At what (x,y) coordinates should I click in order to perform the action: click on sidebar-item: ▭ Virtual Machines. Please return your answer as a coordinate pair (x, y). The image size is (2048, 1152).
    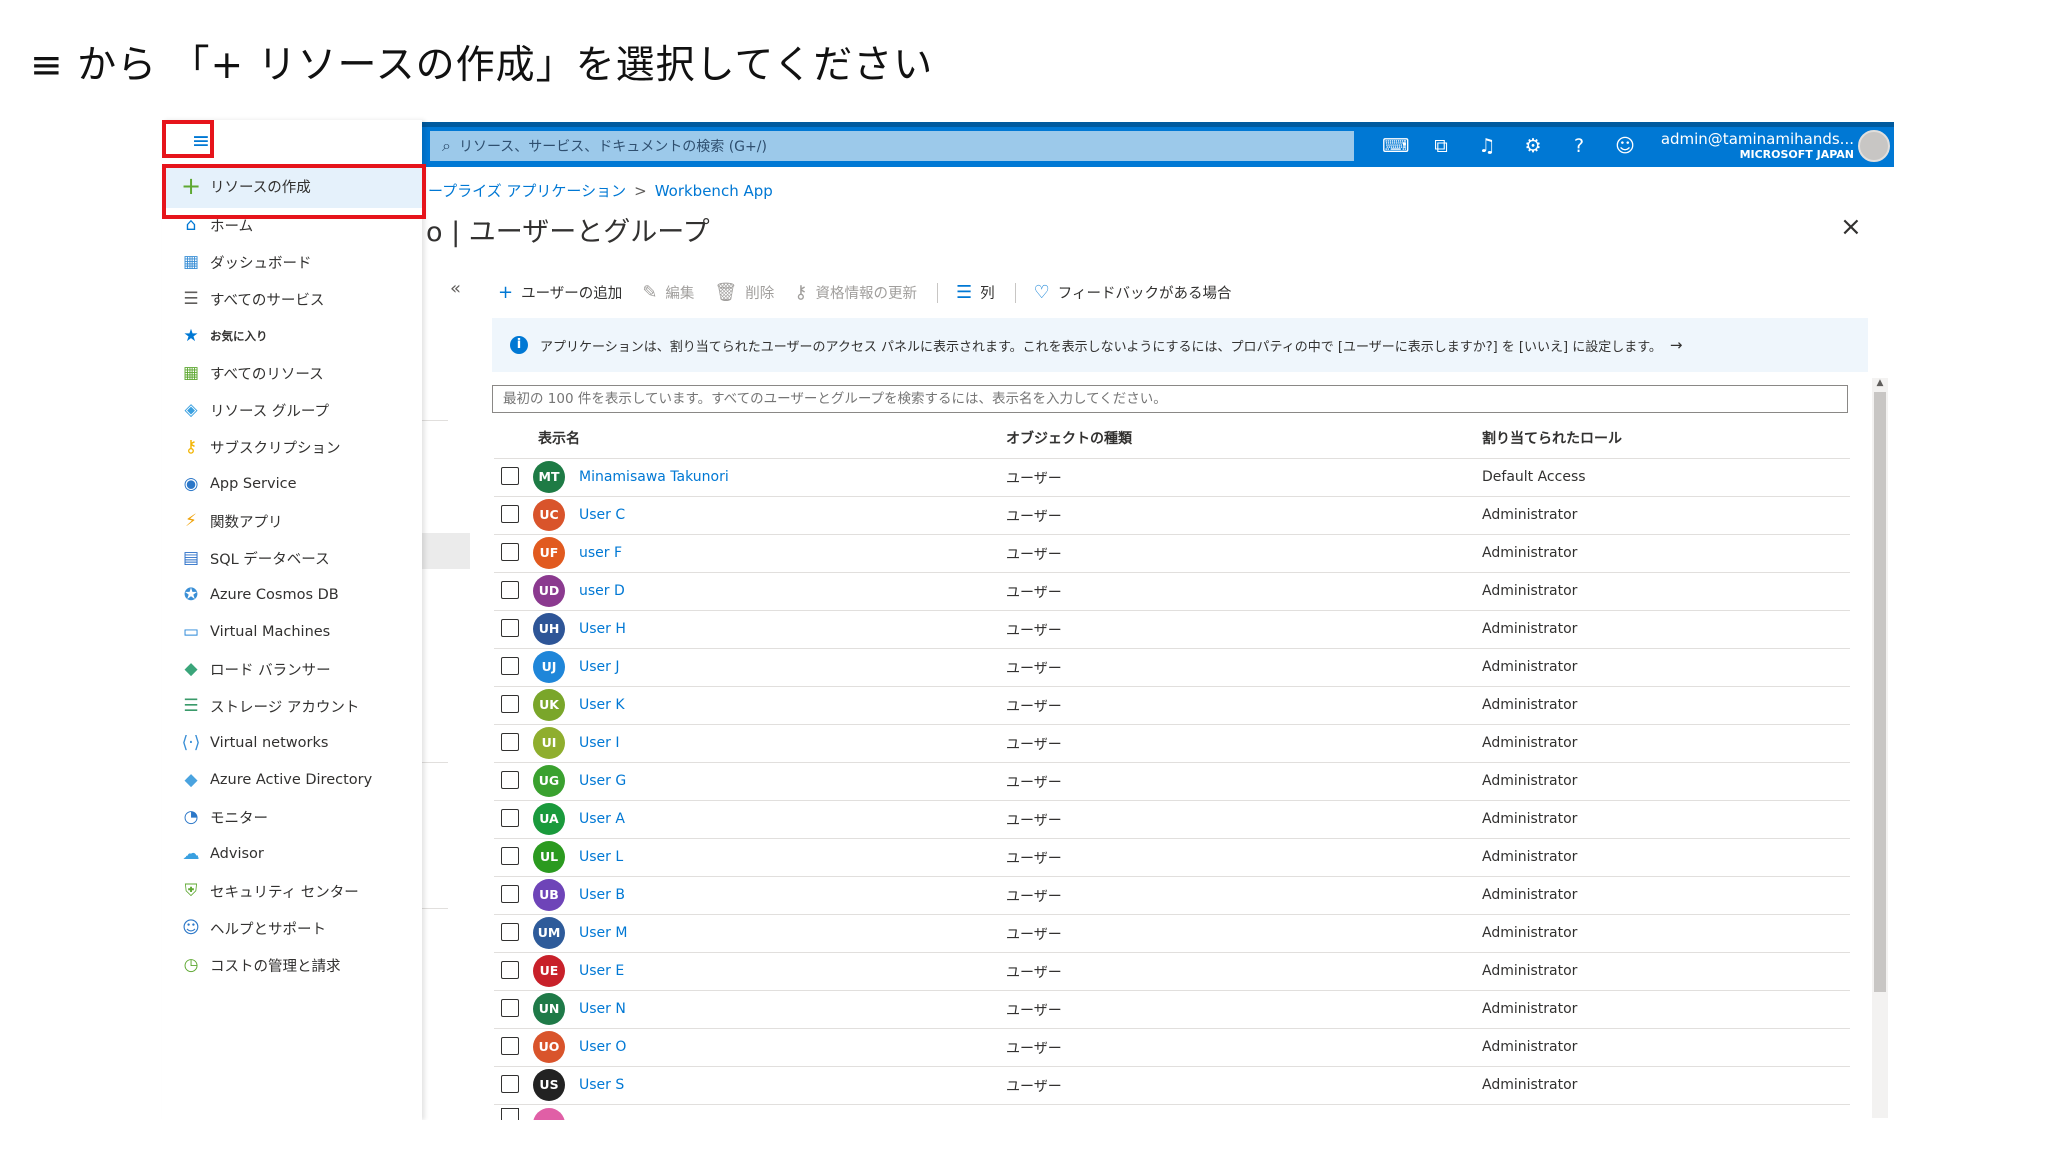
    Looking at the image, I should click on (255, 632).